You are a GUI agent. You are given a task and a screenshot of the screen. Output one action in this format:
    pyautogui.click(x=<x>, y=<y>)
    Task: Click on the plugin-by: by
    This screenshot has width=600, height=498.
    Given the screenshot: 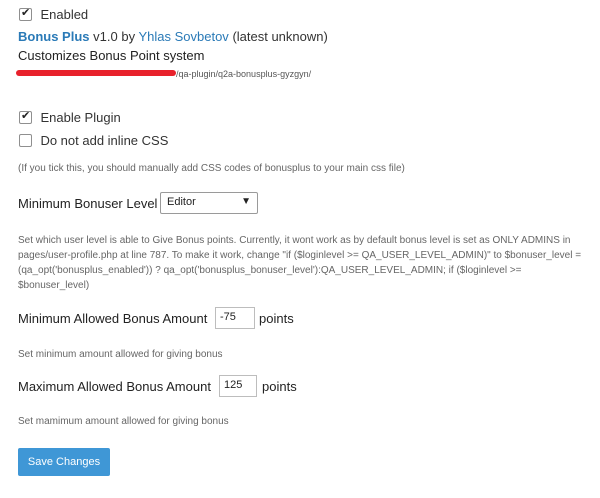 What is the action you would take?
    pyautogui.click(x=128, y=36)
    